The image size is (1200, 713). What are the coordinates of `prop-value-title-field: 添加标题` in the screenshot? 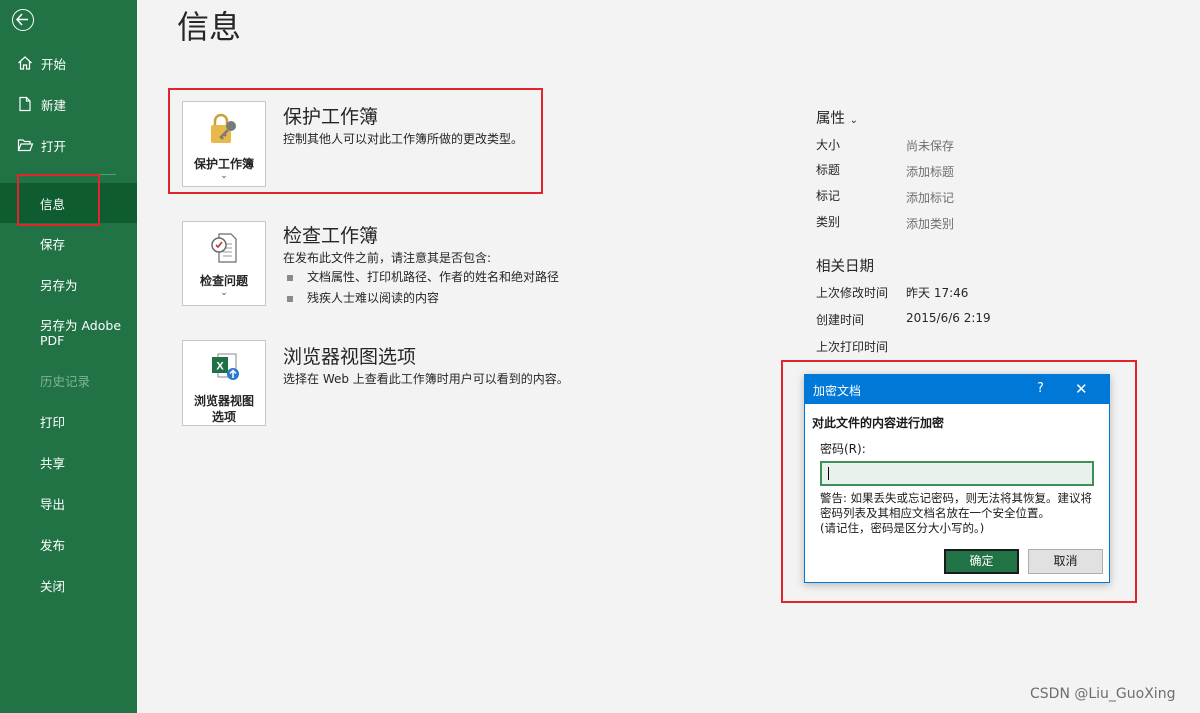 It's located at (930, 171).